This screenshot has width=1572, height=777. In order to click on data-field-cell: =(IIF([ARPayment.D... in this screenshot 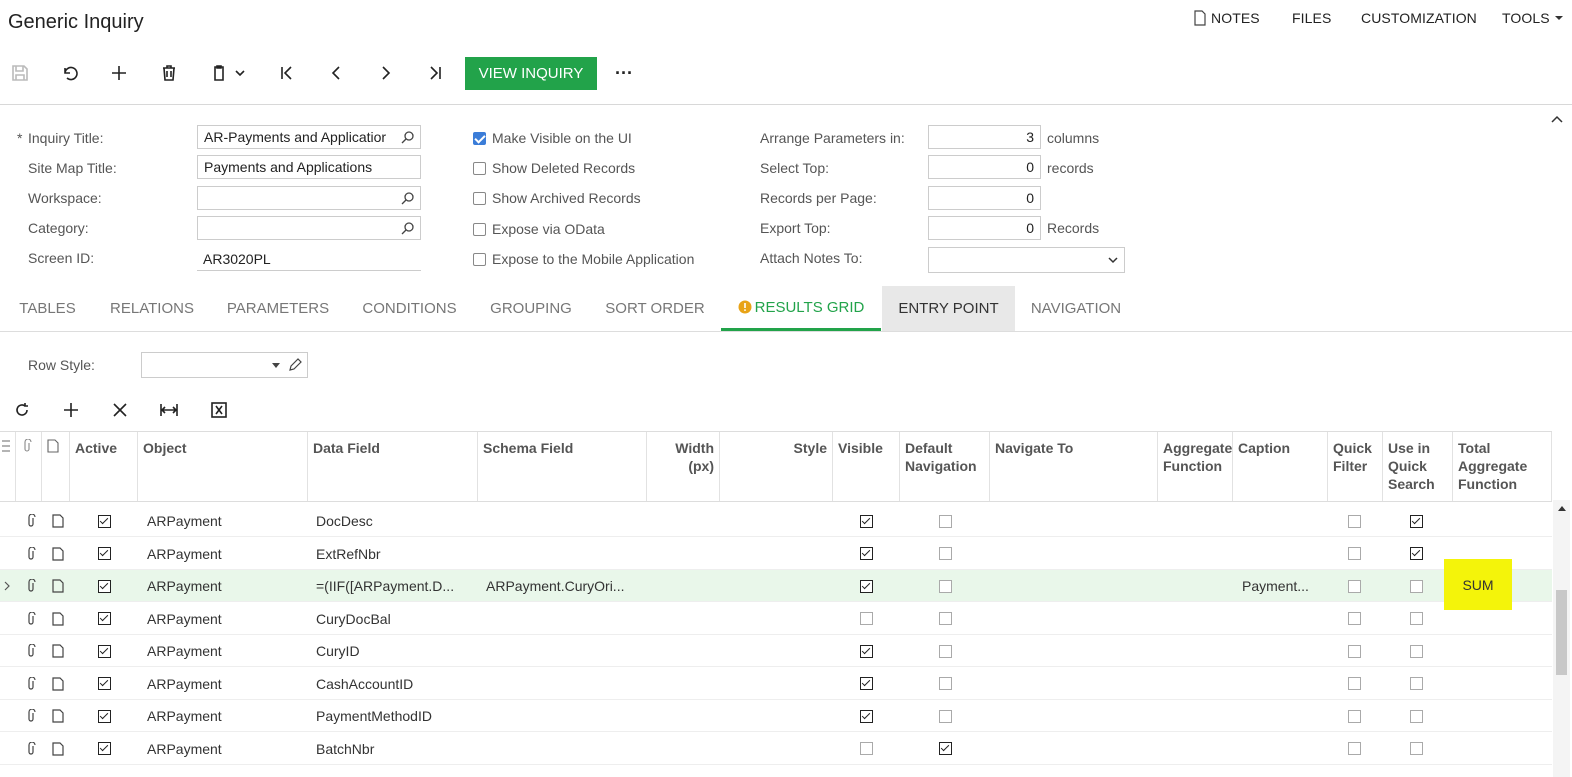, I will do `click(396, 586)`.